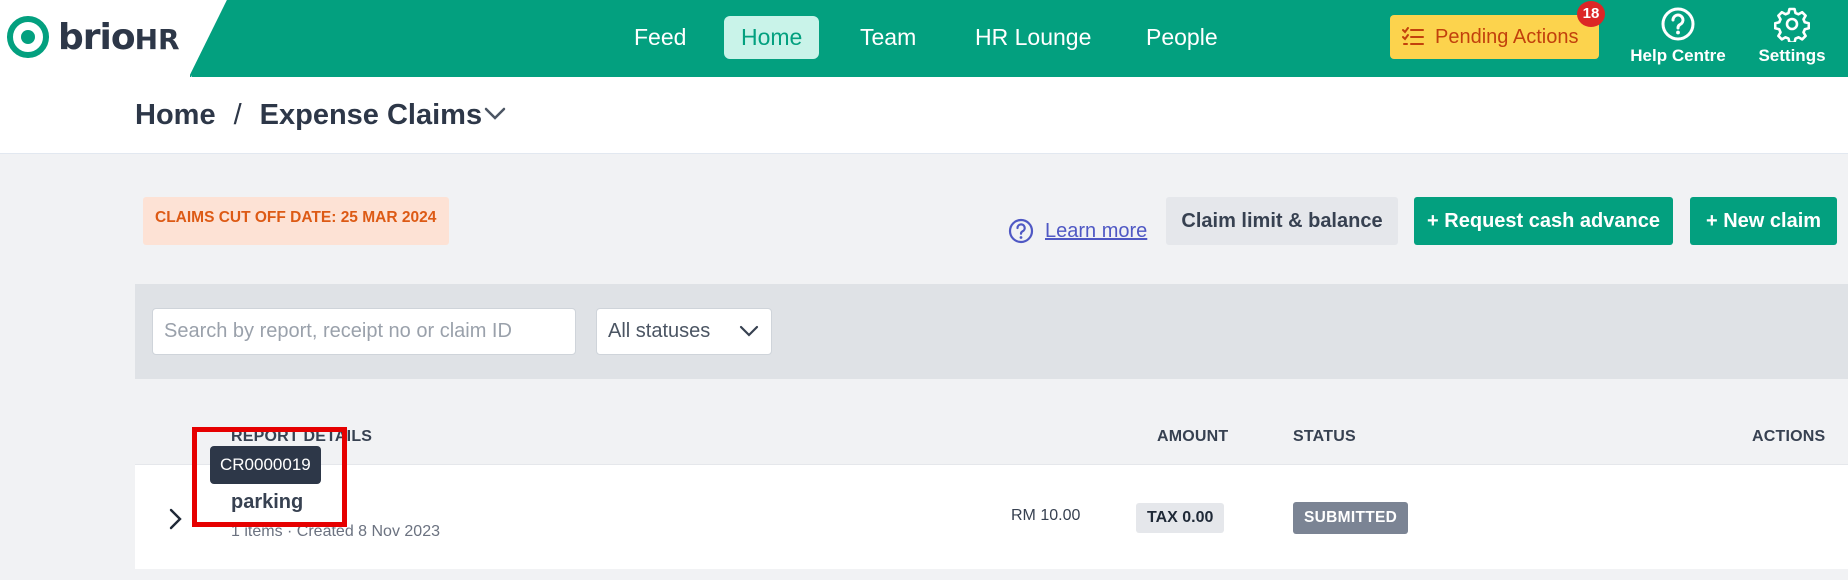 Image resolution: width=1848 pixels, height=580 pixels. I want to click on brand-logo: brioHR, so click(96, 38).